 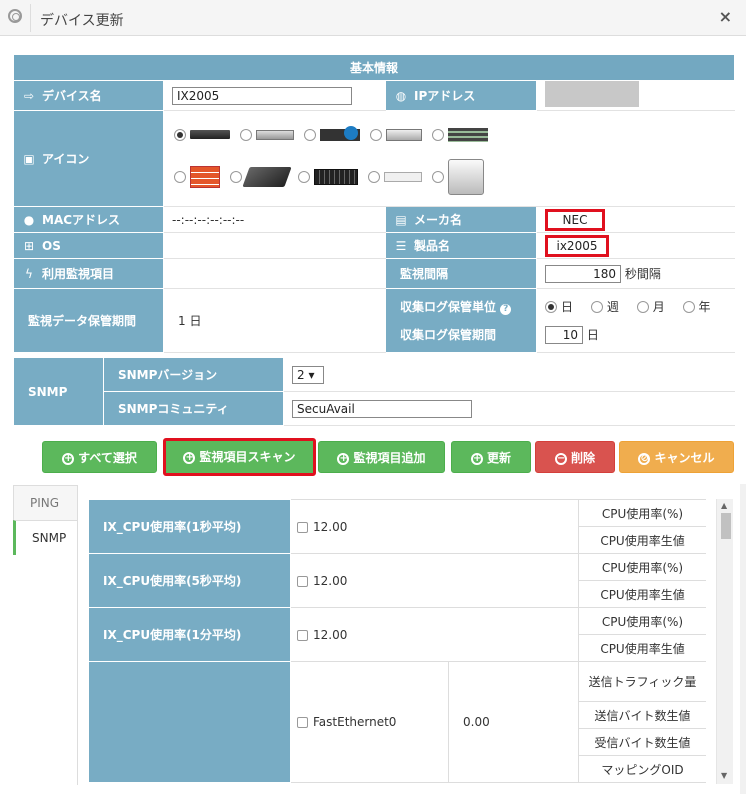 I want to click on ip-cell, so click(x=635, y=95).